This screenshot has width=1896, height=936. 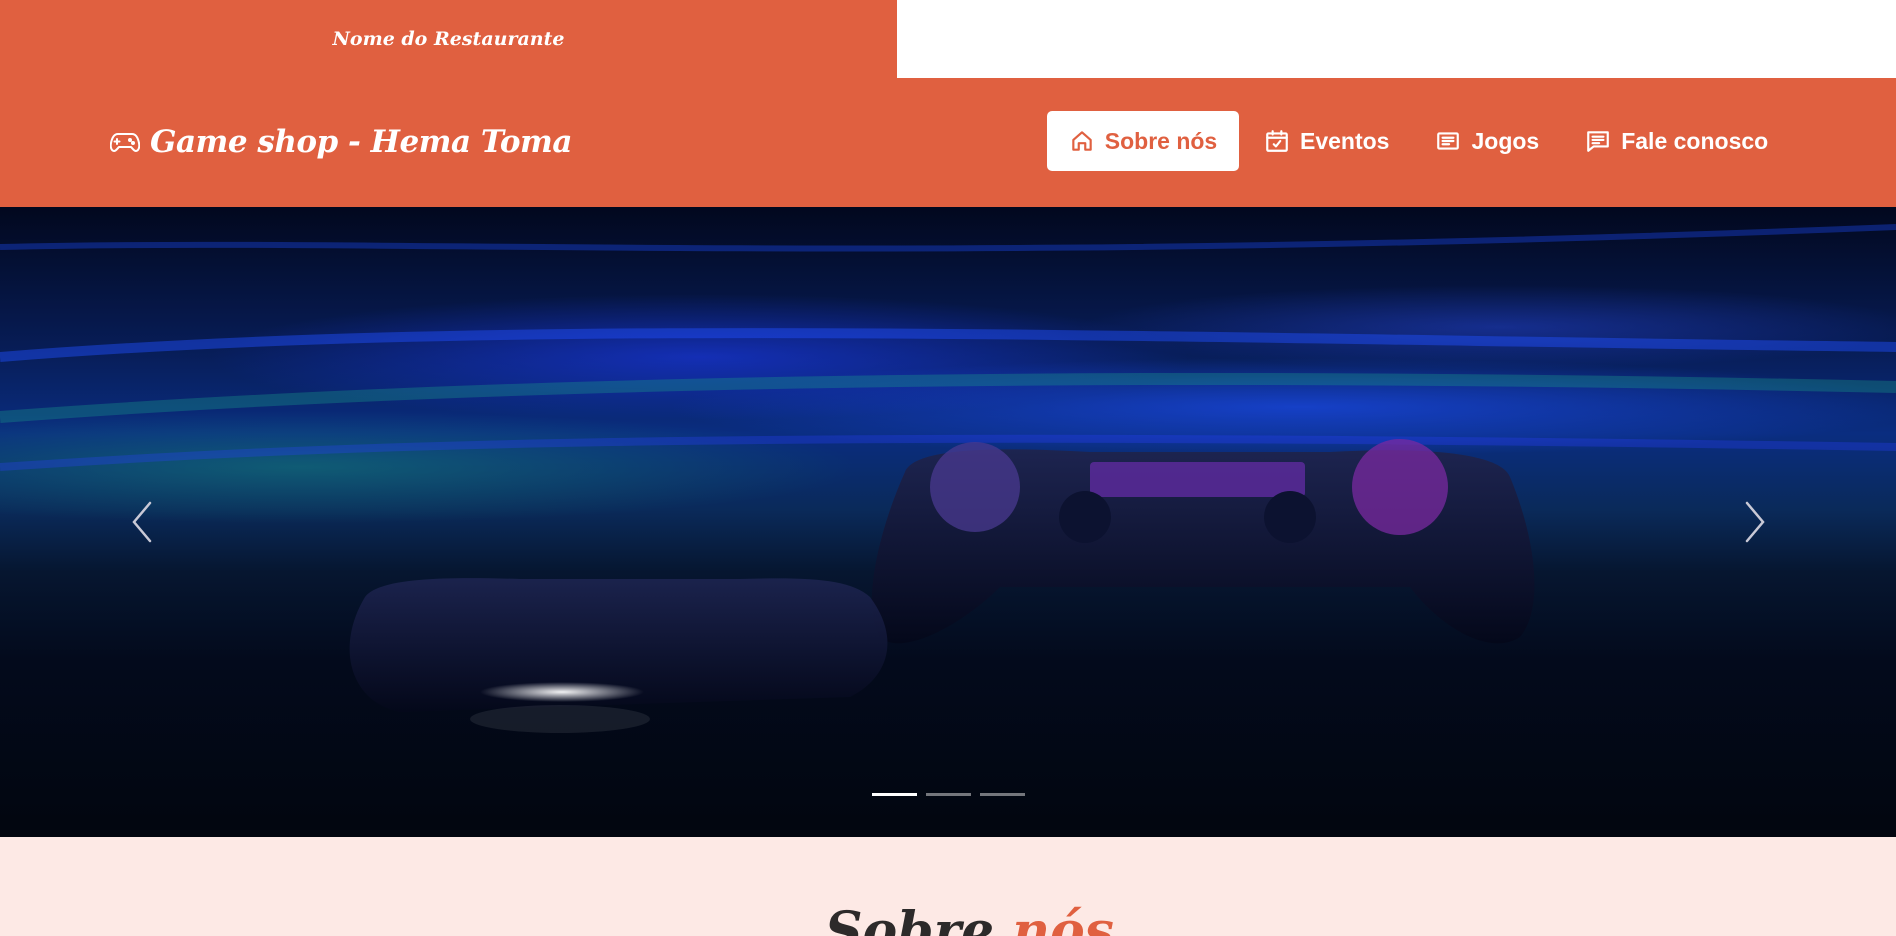 What do you see at coordinates (1082, 141) in the screenshot?
I see `home-icon` at bounding box center [1082, 141].